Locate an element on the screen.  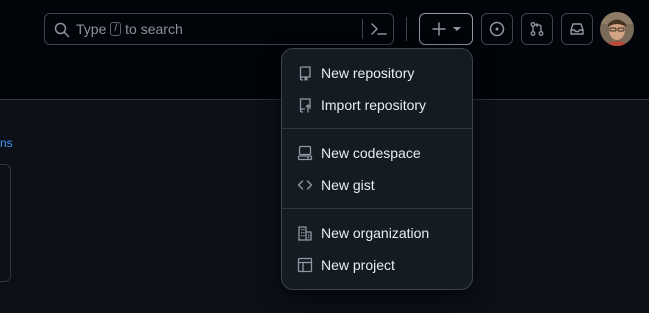
issues-button is located at coordinates (497, 29).